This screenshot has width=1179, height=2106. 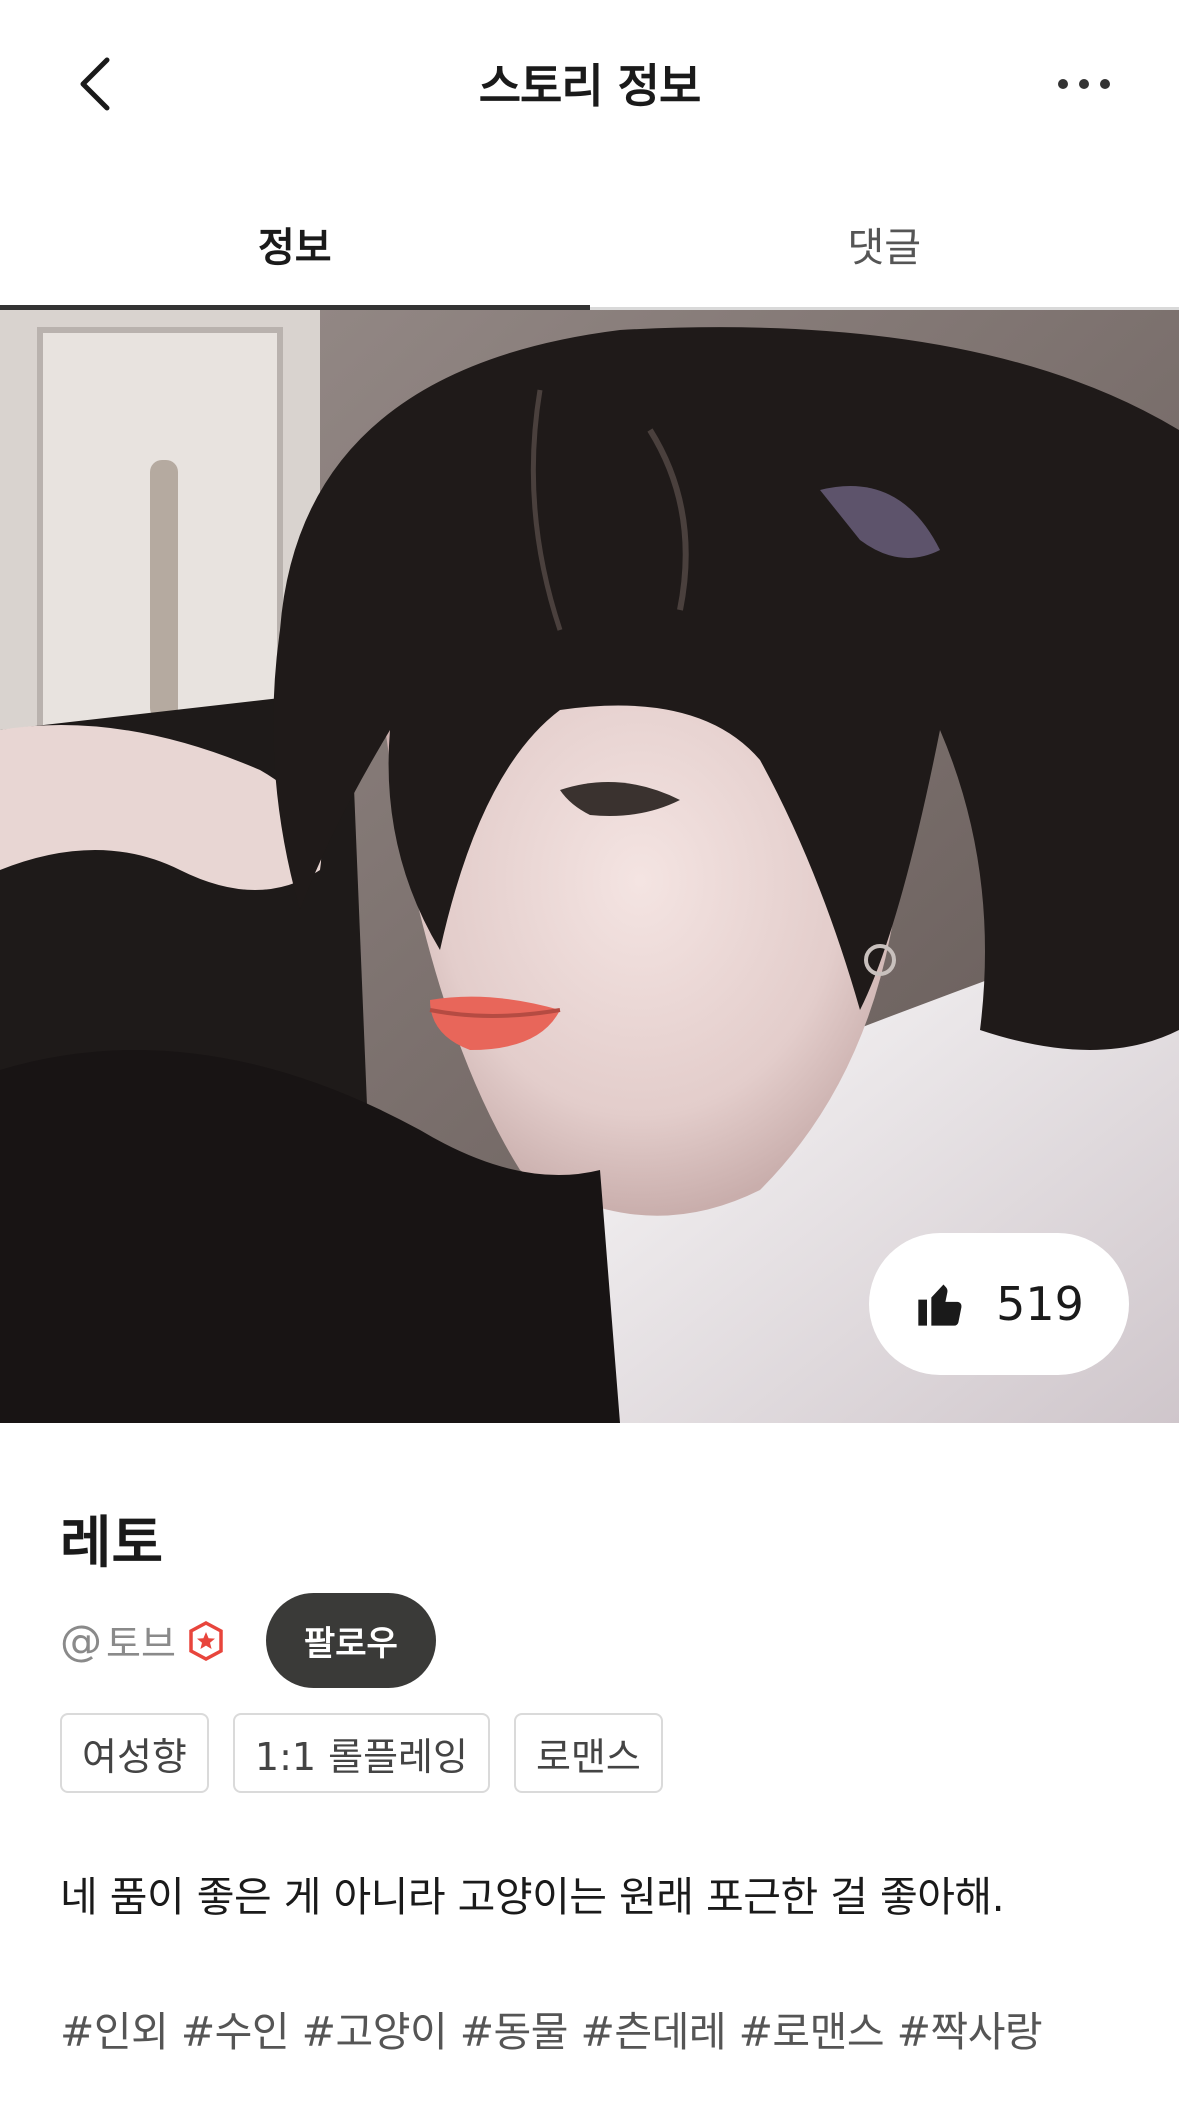 I want to click on more-horizontal-icon, so click(x=1084, y=84).